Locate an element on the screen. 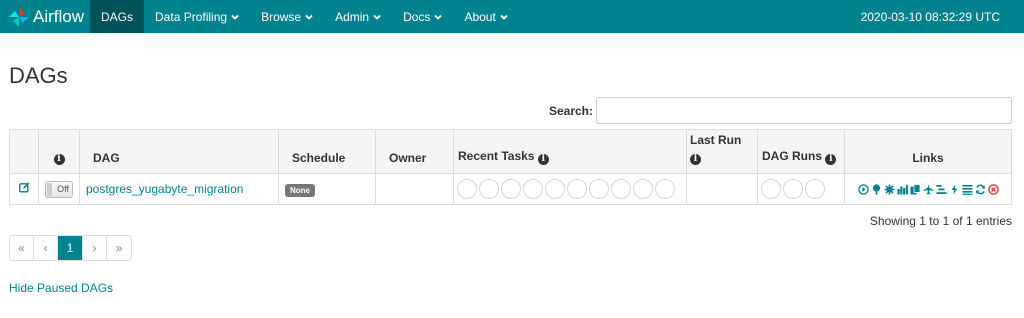 This screenshot has width=1024, height=318. header-dag-runs: DAG Runs i is located at coordinates (801, 151).